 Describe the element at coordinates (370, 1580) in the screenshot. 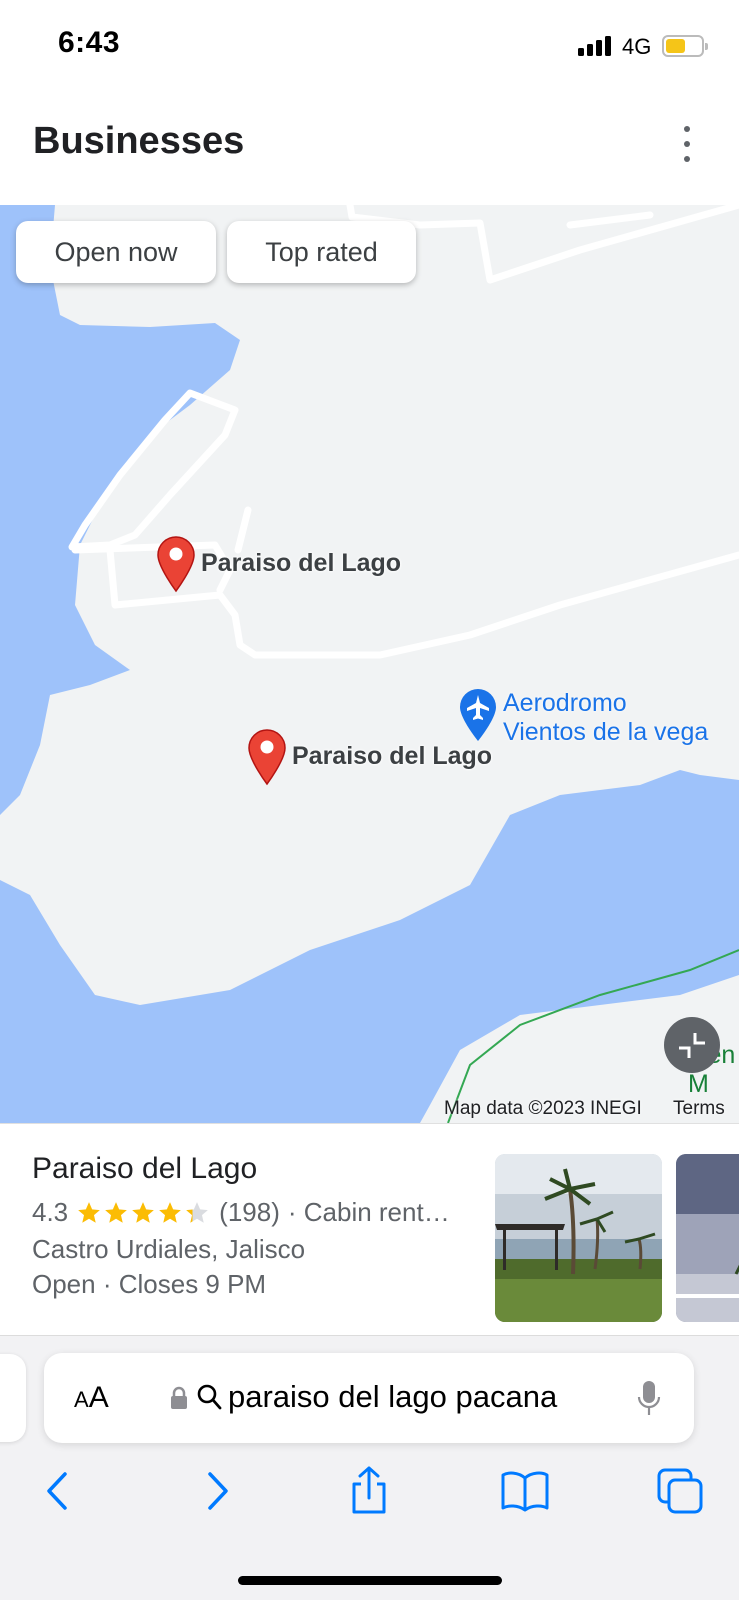

I see `home-indicator` at that location.